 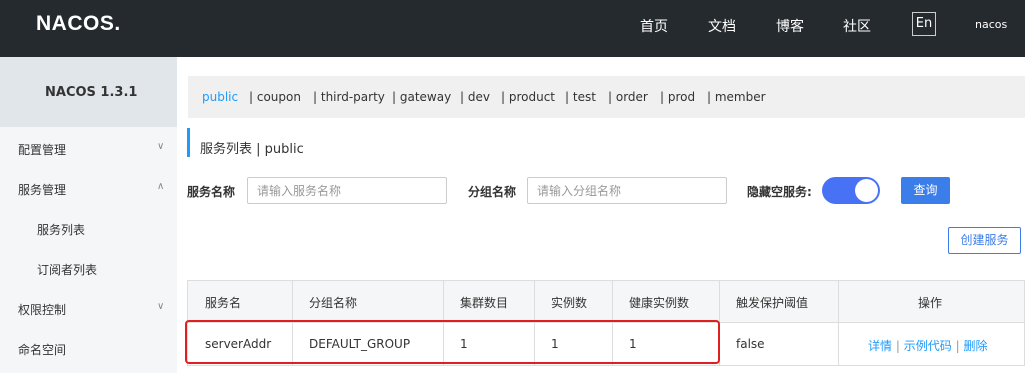 I want to click on service-name-label: 服务名称, so click(x=211, y=192).